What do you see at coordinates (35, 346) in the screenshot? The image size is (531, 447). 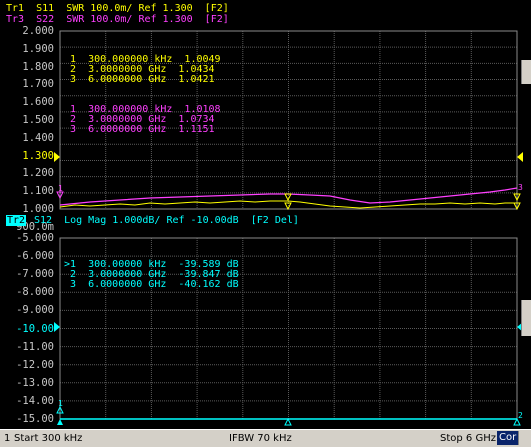 I see `y-axis-label: -11.00` at bounding box center [35, 346].